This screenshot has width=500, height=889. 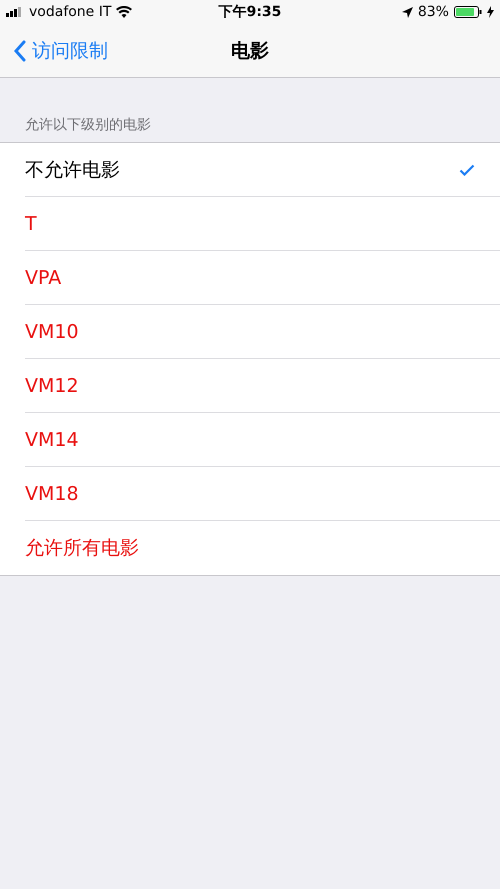 I want to click on rating-option: VM10, so click(x=250, y=332).